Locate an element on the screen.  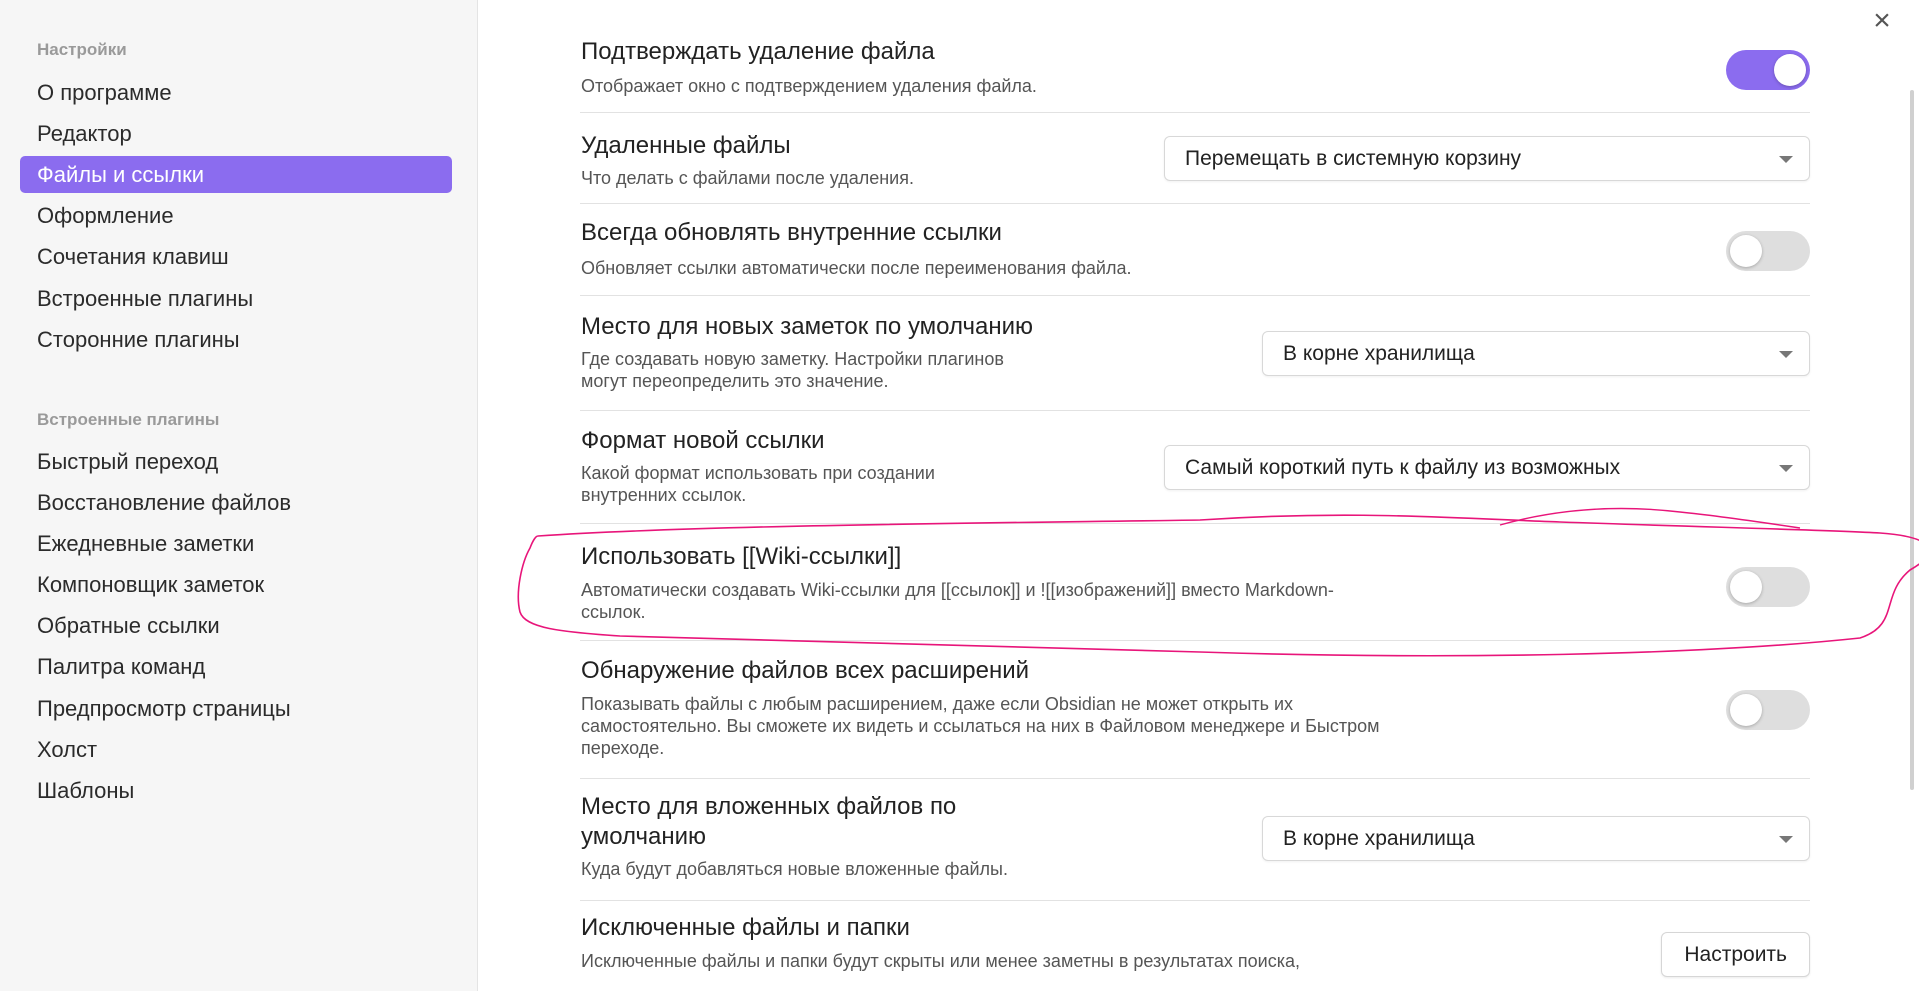
setting-description: Что делать с файлами после удаления. is located at coordinates (747, 178).